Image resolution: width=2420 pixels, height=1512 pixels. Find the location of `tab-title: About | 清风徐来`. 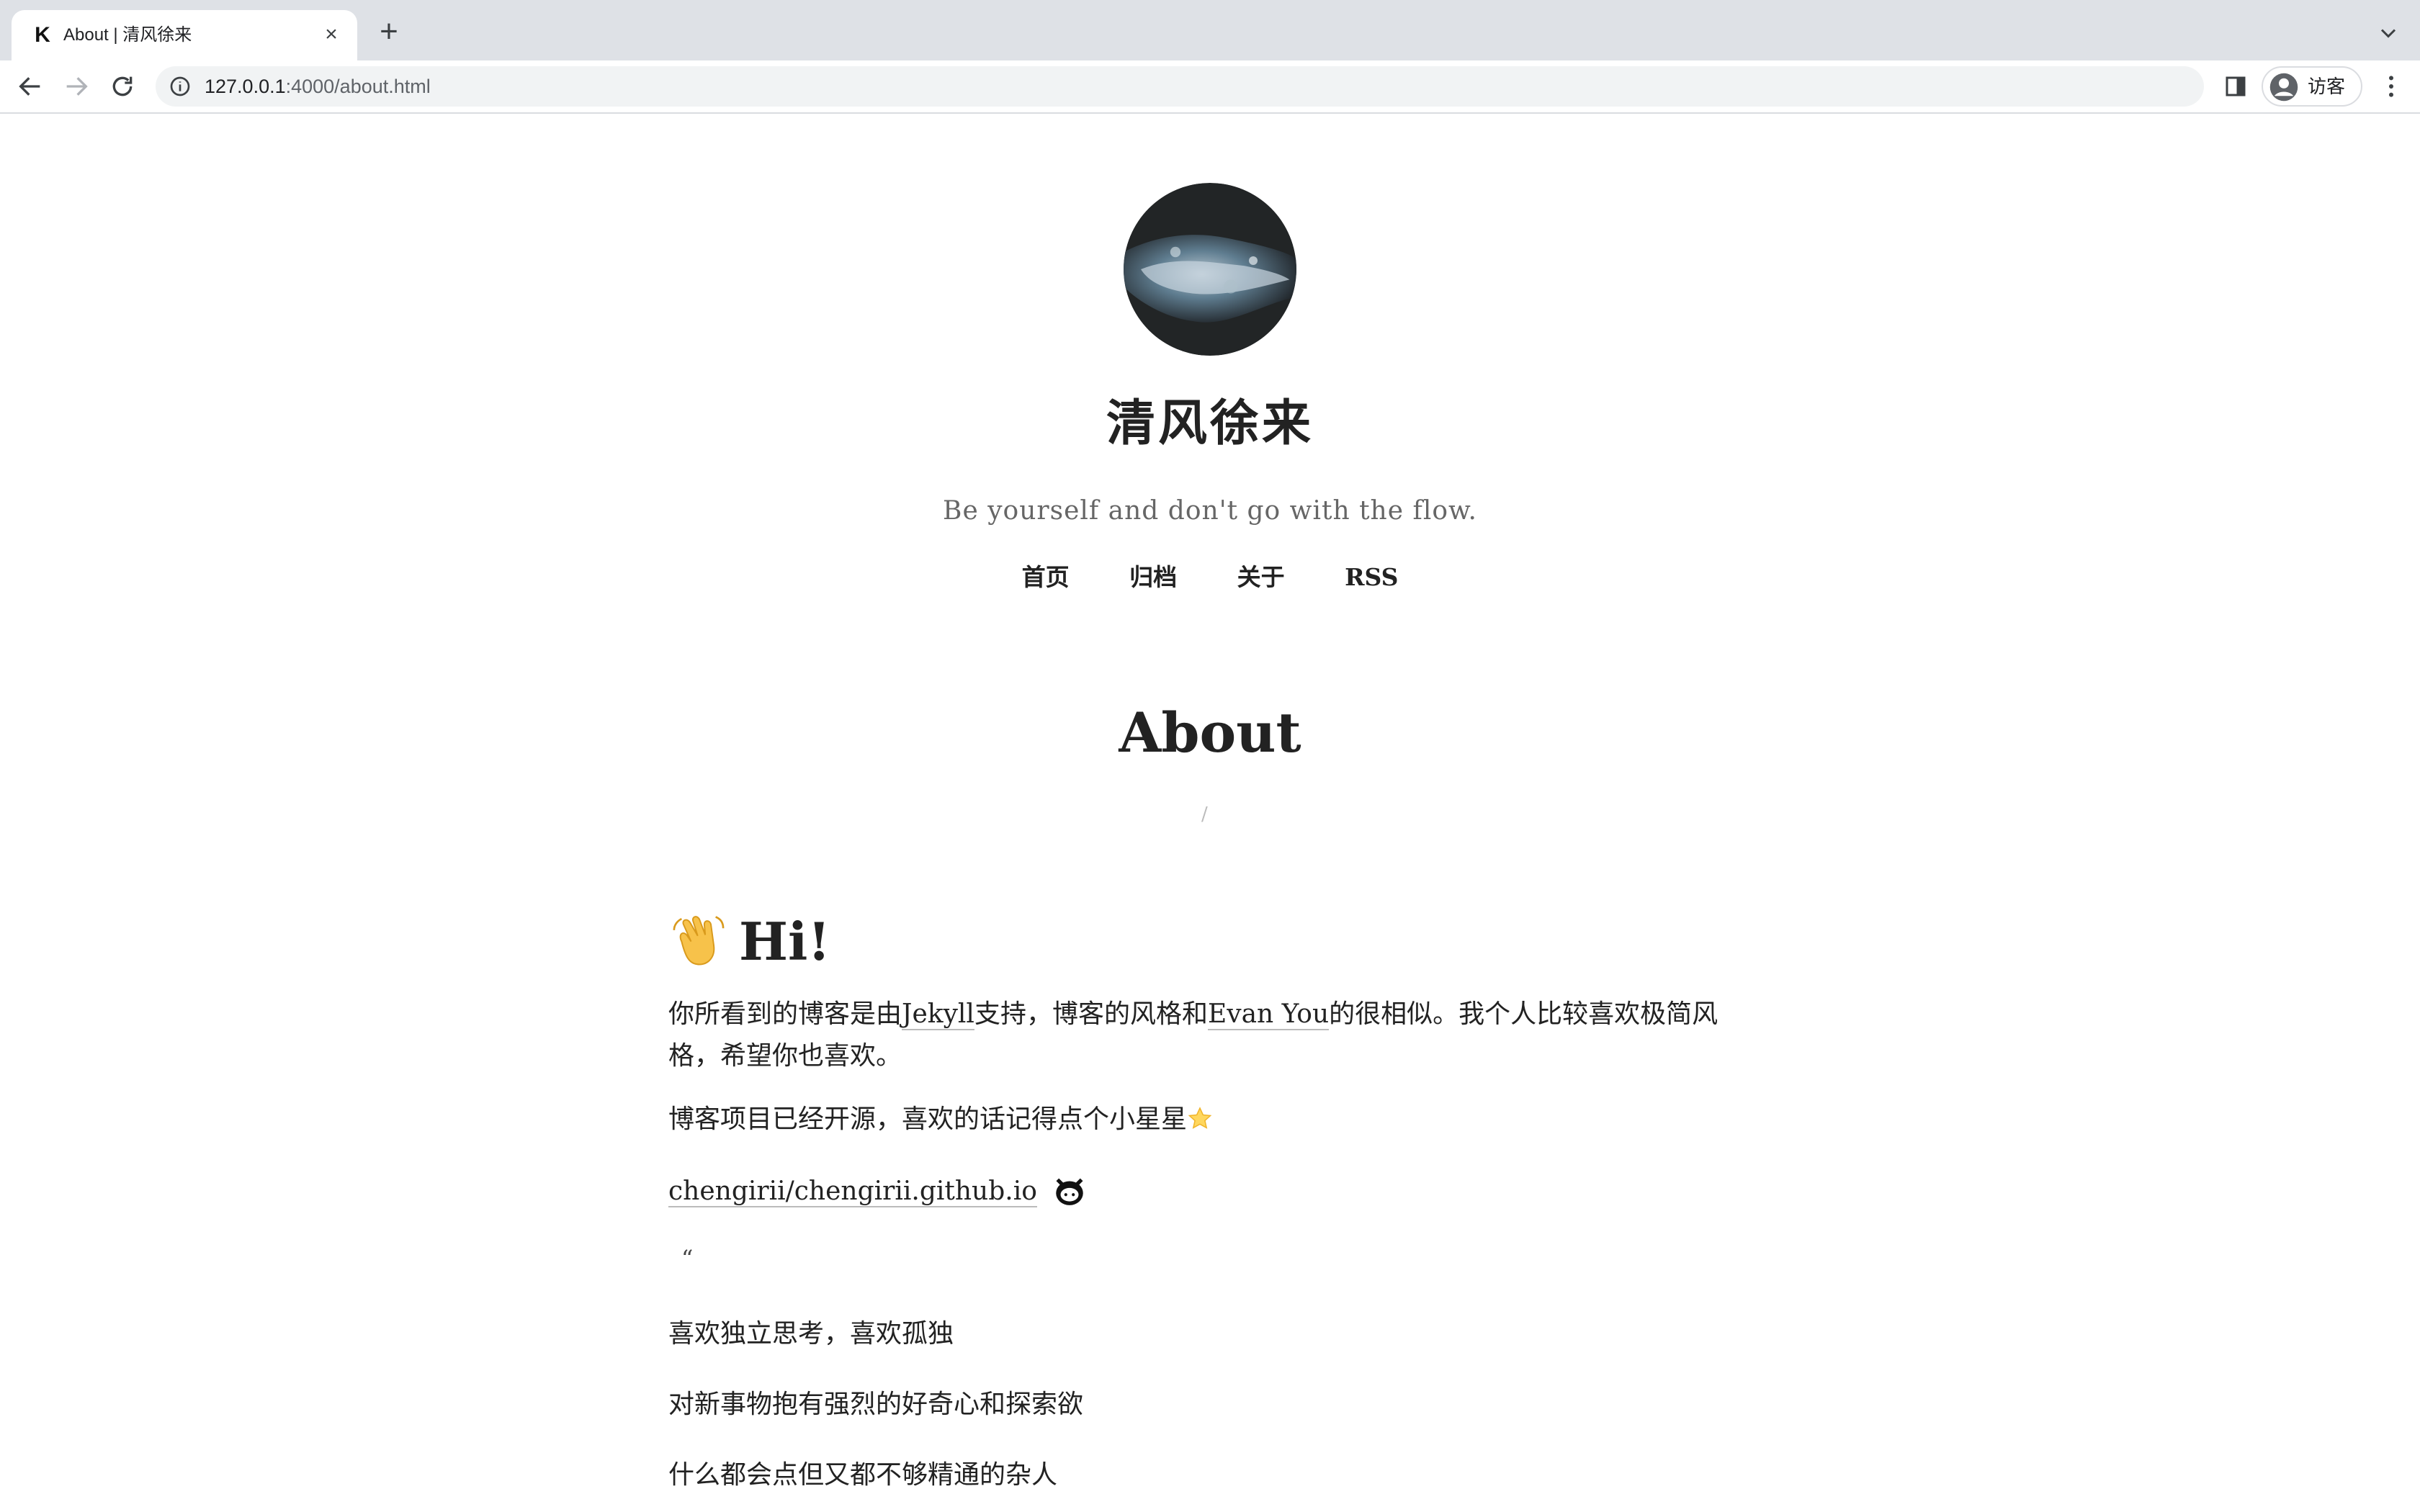

tab-title: About | 清风徐来 is located at coordinates (128, 35).